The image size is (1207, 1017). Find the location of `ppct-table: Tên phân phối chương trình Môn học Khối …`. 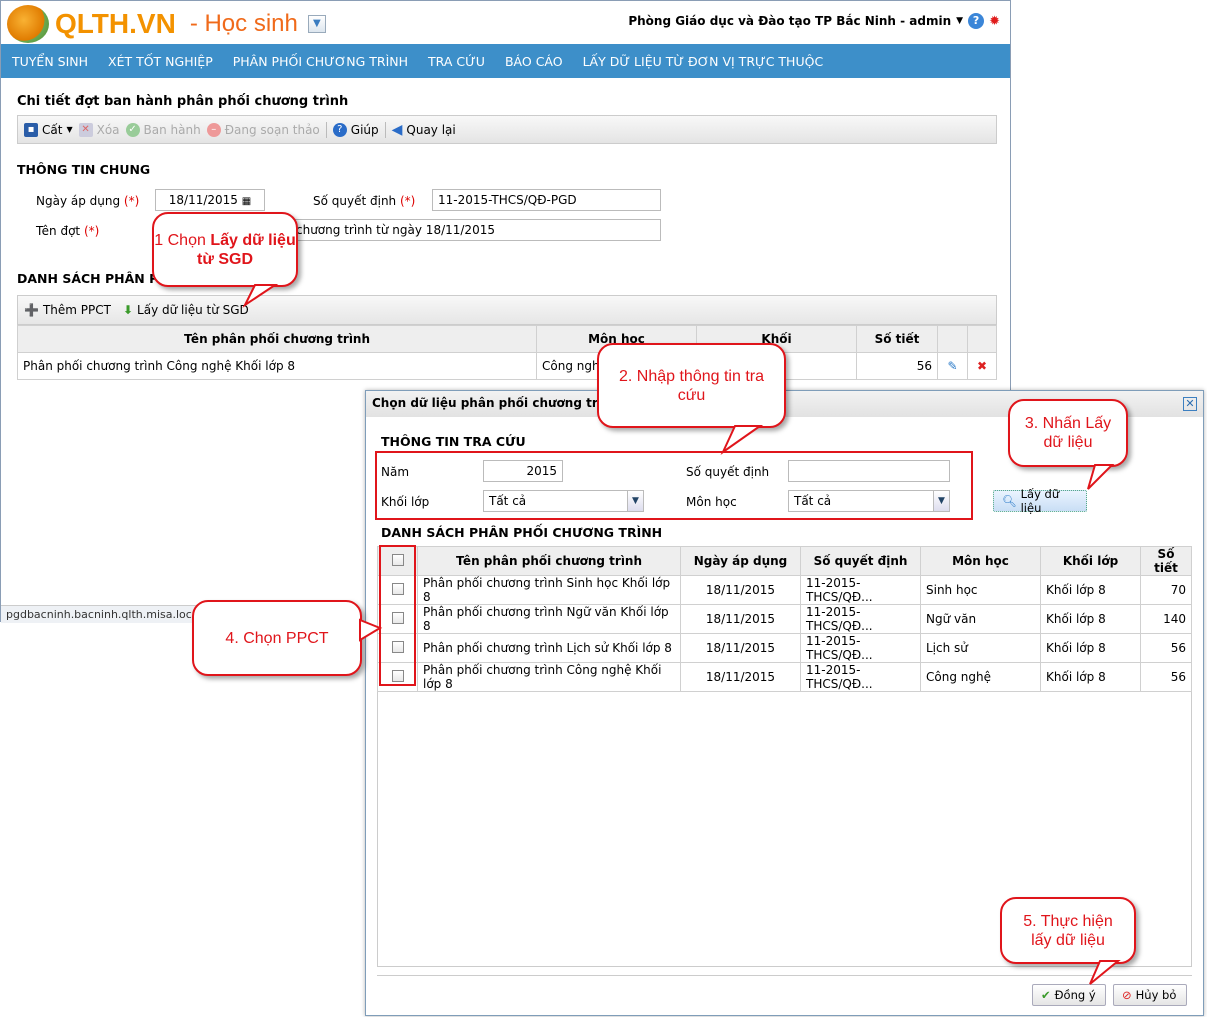

ppct-table: Tên phân phối chương trình Môn học Khối … is located at coordinates (507, 352).